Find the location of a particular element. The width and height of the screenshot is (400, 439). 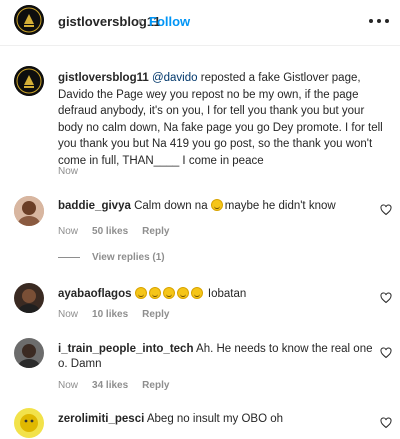

post-header: gistloversblog11 • Follow is located at coordinates (200, 23).